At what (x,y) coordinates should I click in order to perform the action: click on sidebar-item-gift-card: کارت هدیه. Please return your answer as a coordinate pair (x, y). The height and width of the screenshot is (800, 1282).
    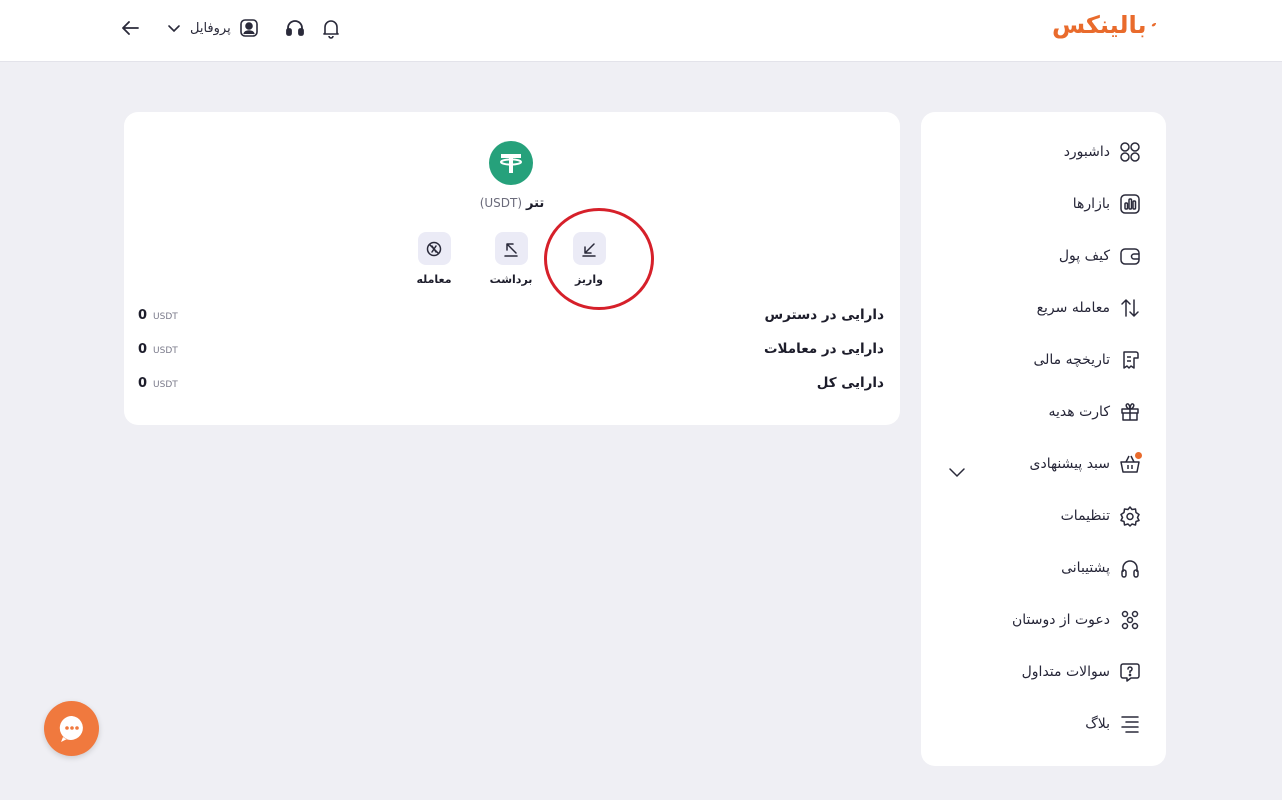
    Looking at the image, I should click on (1095, 412).